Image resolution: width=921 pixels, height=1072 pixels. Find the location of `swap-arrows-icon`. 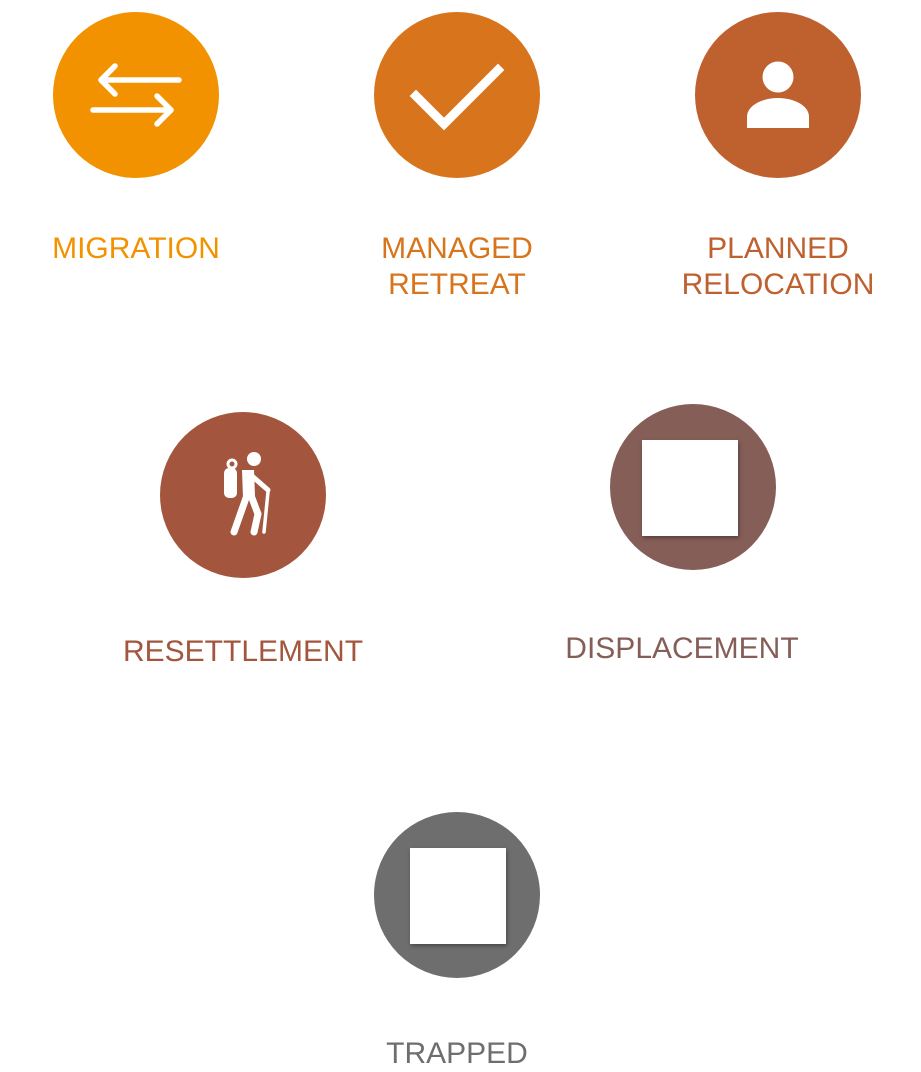

swap-arrows-icon is located at coordinates (136, 95).